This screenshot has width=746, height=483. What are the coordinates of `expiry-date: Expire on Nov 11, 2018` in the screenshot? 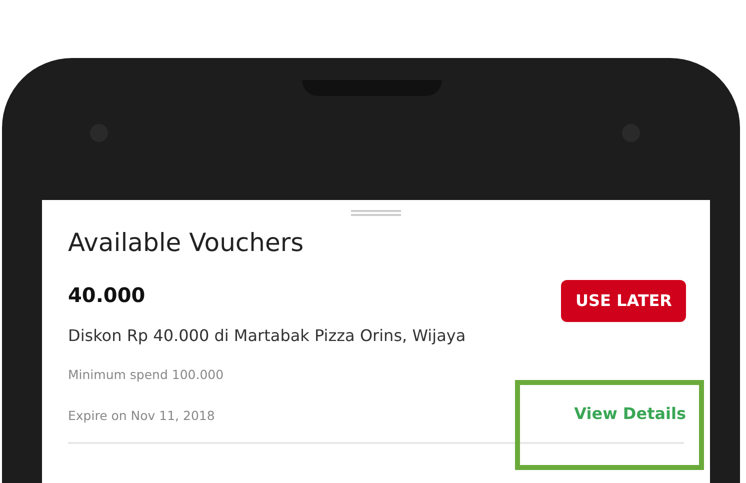 It's located at (142, 415).